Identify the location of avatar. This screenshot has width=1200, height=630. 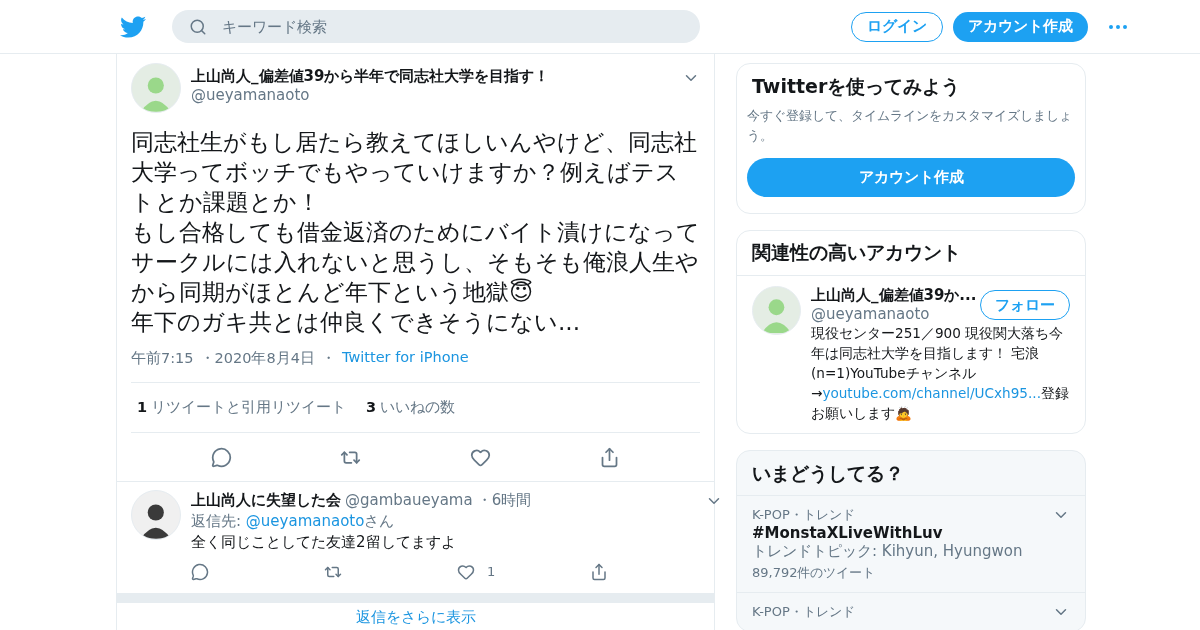
(156, 515).